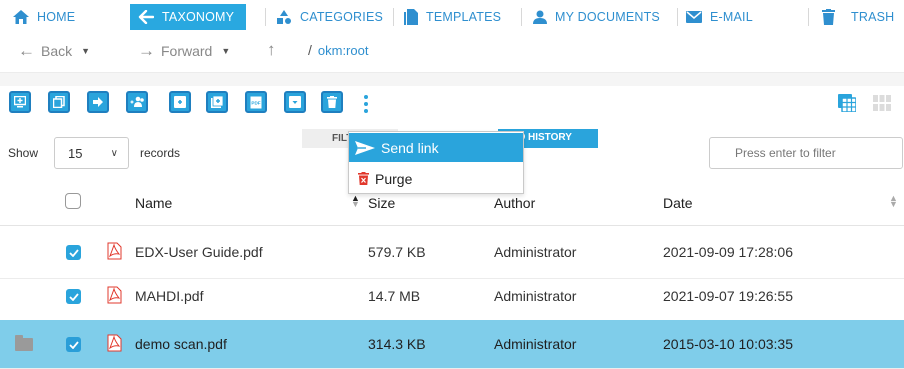 Image resolution: width=904 pixels, height=369 pixels. Describe the element at coordinates (187, 51) in the screenshot. I see `forward-label: Forward` at that location.